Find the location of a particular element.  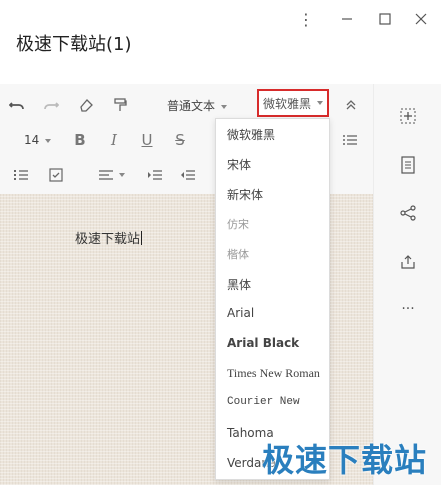

maximize-icon is located at coordinates (385, 19).